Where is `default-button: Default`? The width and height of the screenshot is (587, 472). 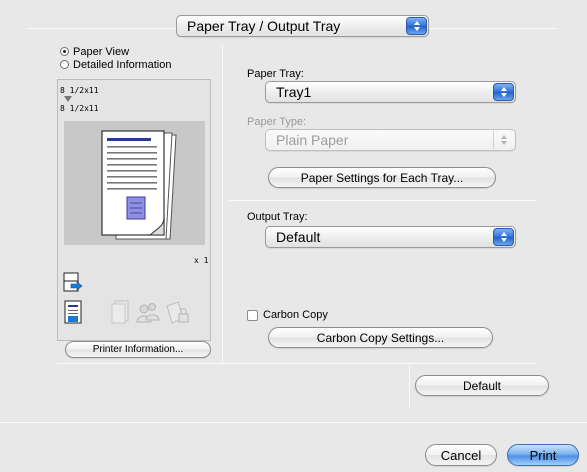
default-button: Default is located at coordinates (482, 385).